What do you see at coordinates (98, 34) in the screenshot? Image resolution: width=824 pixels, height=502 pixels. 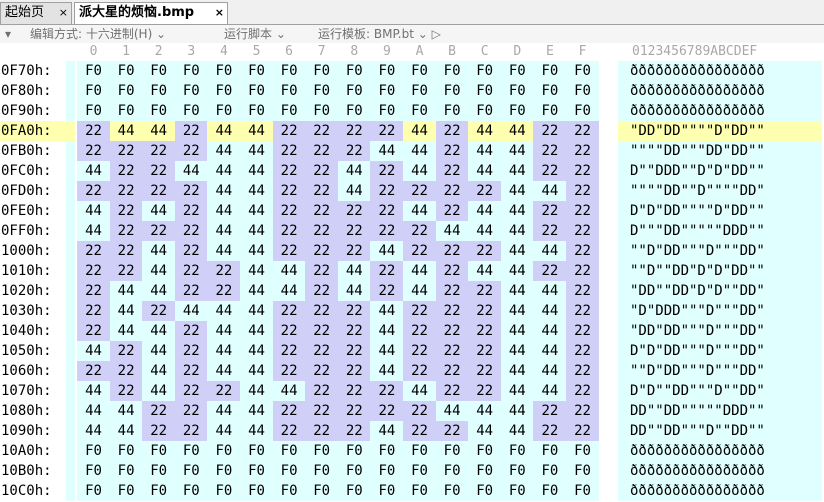 I see `edit-mode-dropdown: 编辑方式: 十六进制(H) ⌄` at bounding box center [98, 34].